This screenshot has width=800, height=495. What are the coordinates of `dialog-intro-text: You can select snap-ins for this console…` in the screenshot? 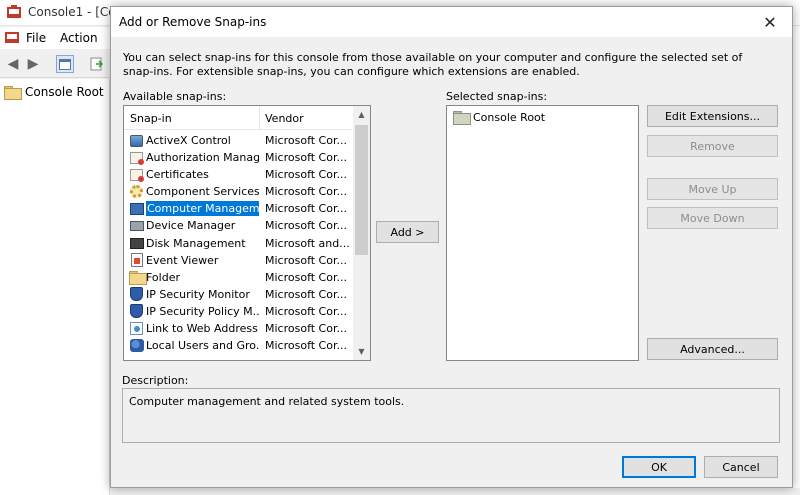 It's located at (433, 64).